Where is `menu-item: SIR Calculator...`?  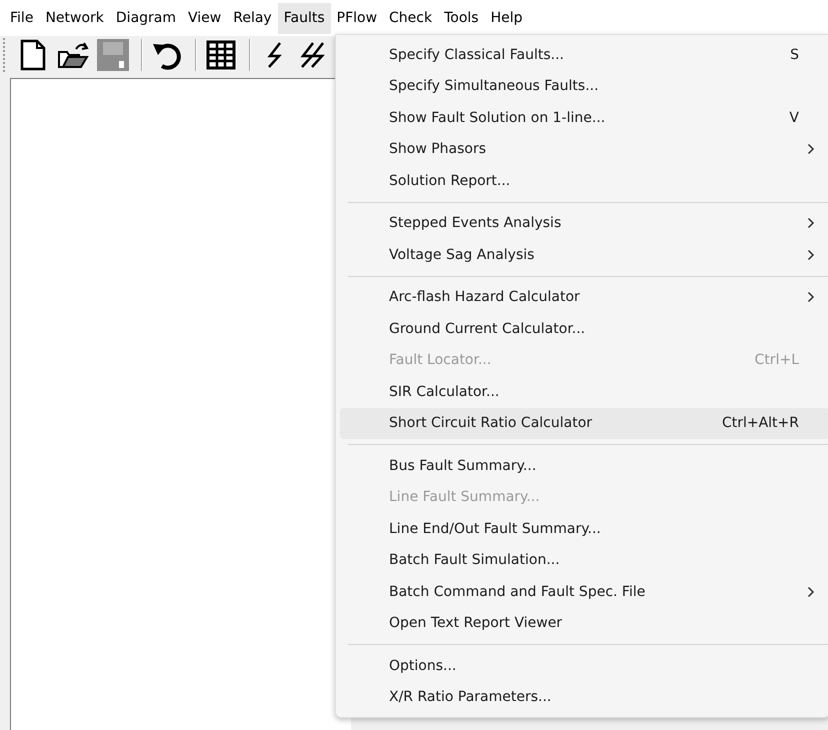 menu-item: SIR Calculator... is located at coordinates (584, 392).